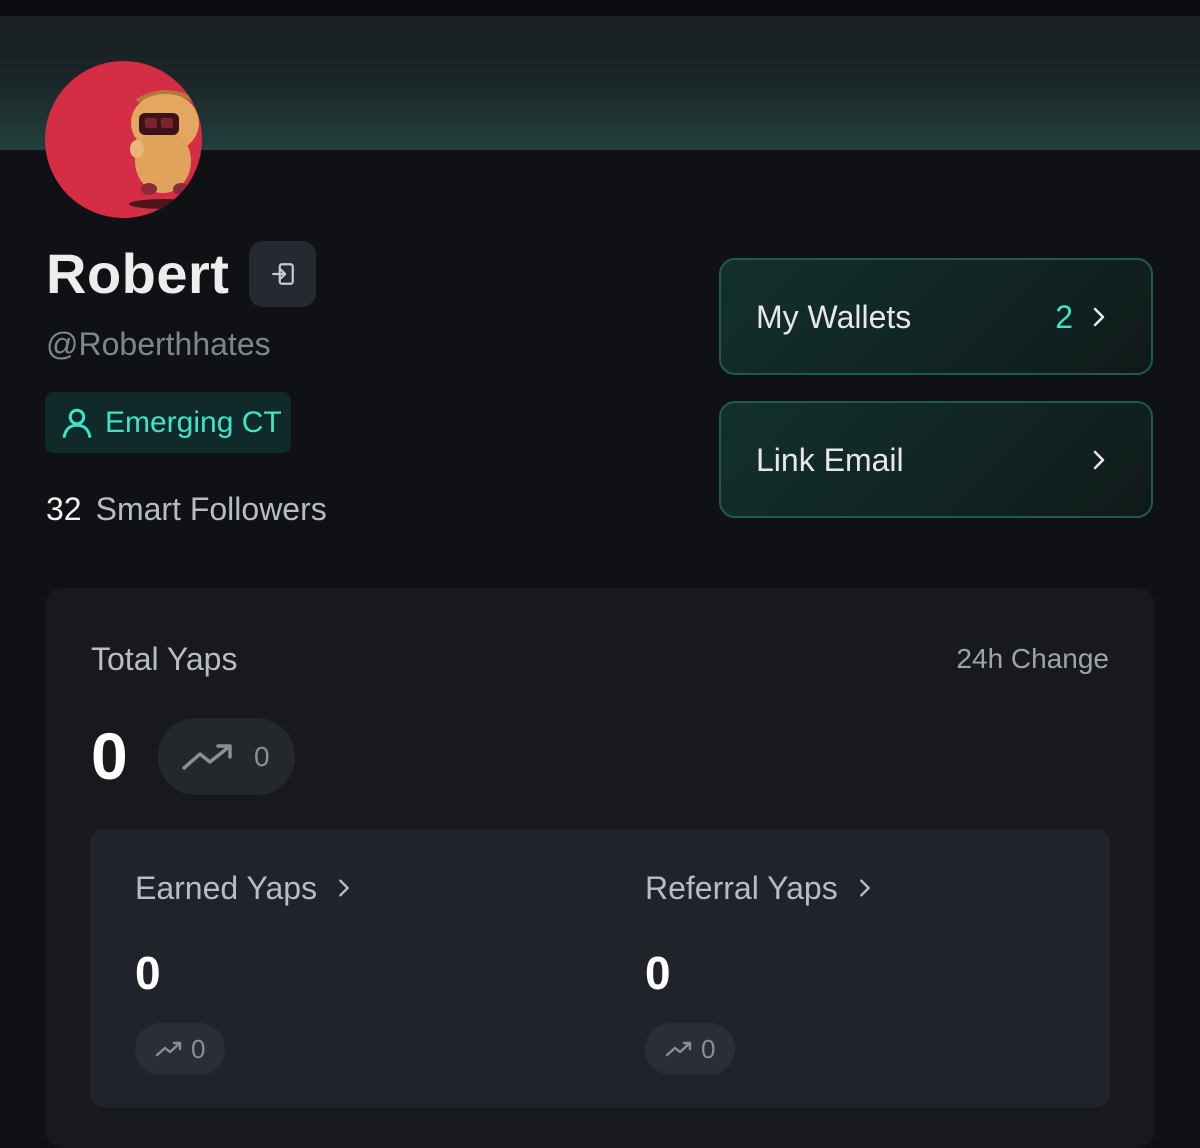  Describe the element at coordinates (936, 316) in the screenshot. I see `my-wallets-button: My Wallets 2` at that location.